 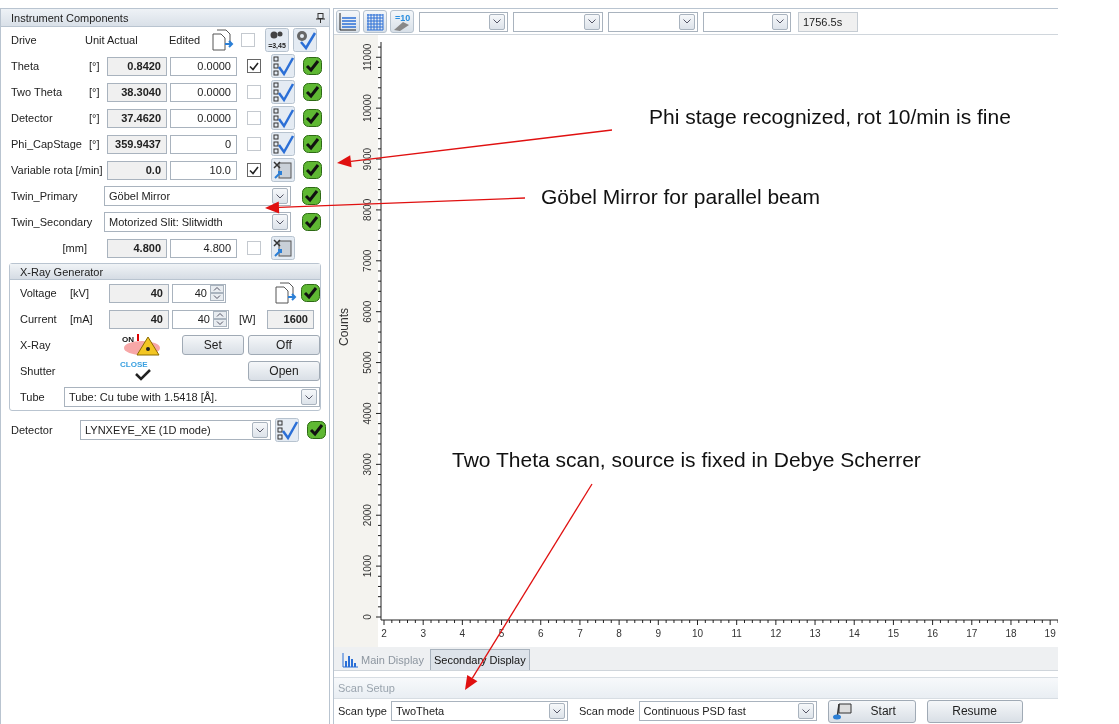 What do you see at coordinates (203, 144) in the screenshot?
I see `edited-value-field: 0` at bounding box center [203, 144].